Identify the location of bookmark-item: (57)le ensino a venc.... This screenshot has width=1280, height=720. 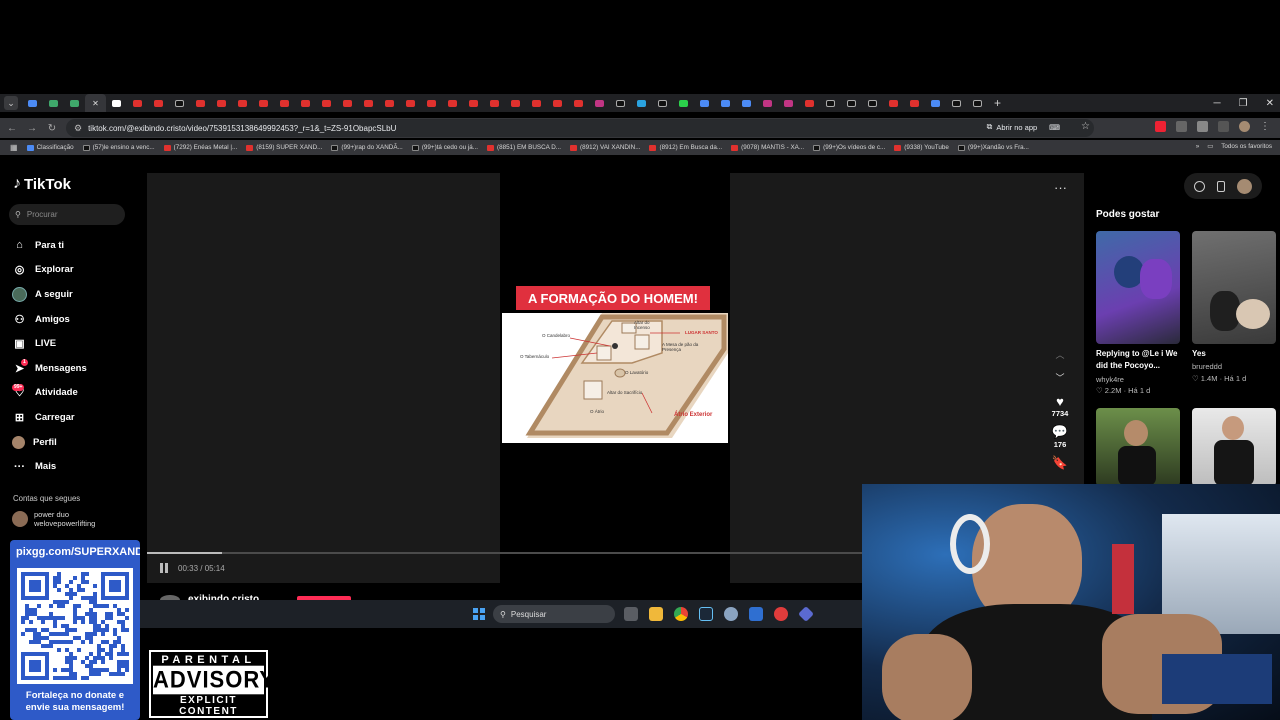
(118, 147).